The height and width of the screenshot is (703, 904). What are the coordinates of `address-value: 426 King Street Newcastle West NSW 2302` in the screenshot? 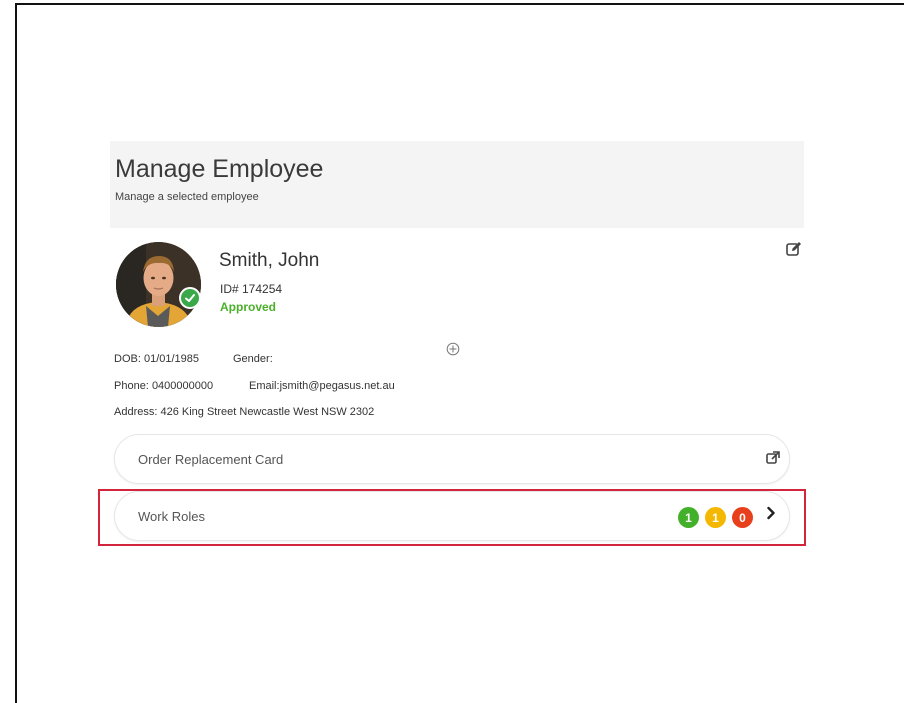 It's located at (267, 412).